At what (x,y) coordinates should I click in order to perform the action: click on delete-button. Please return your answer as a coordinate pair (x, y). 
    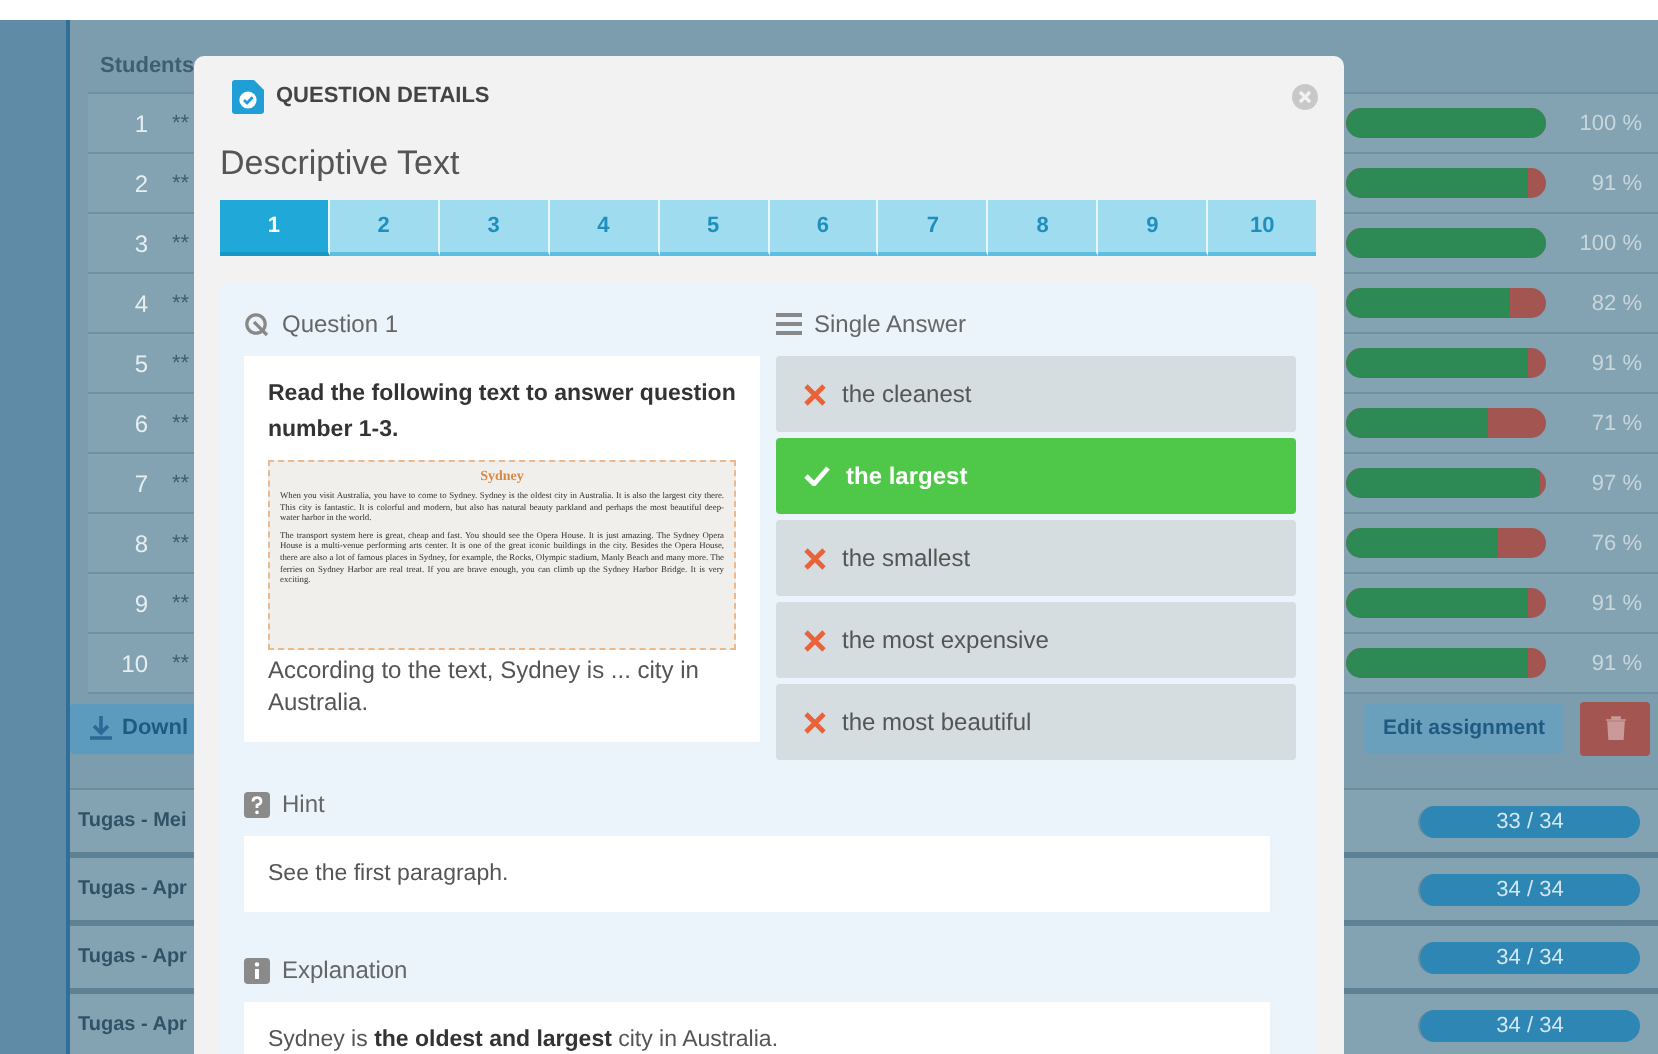
    Looking at the image, I should click on (1615, 728).